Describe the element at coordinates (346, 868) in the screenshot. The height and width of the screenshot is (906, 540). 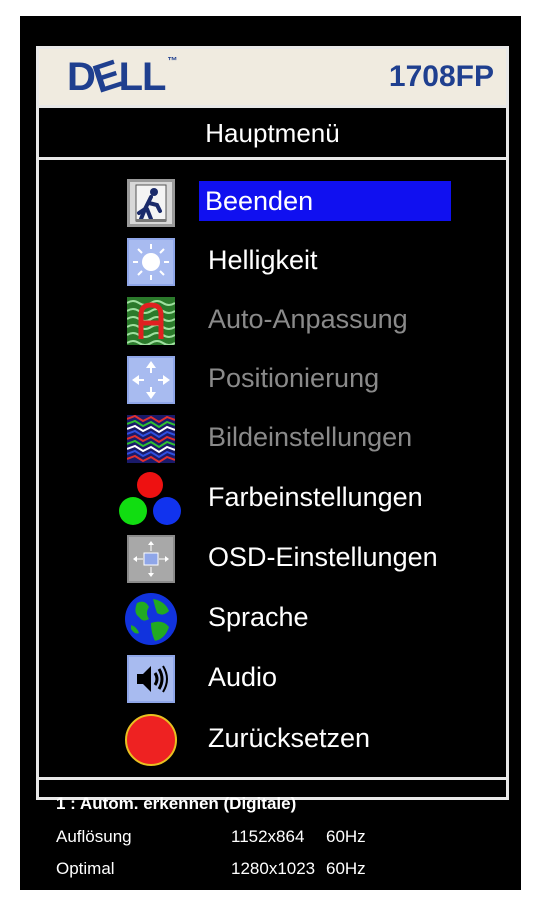
I see `optimal-rate: 60Hz` at that location.